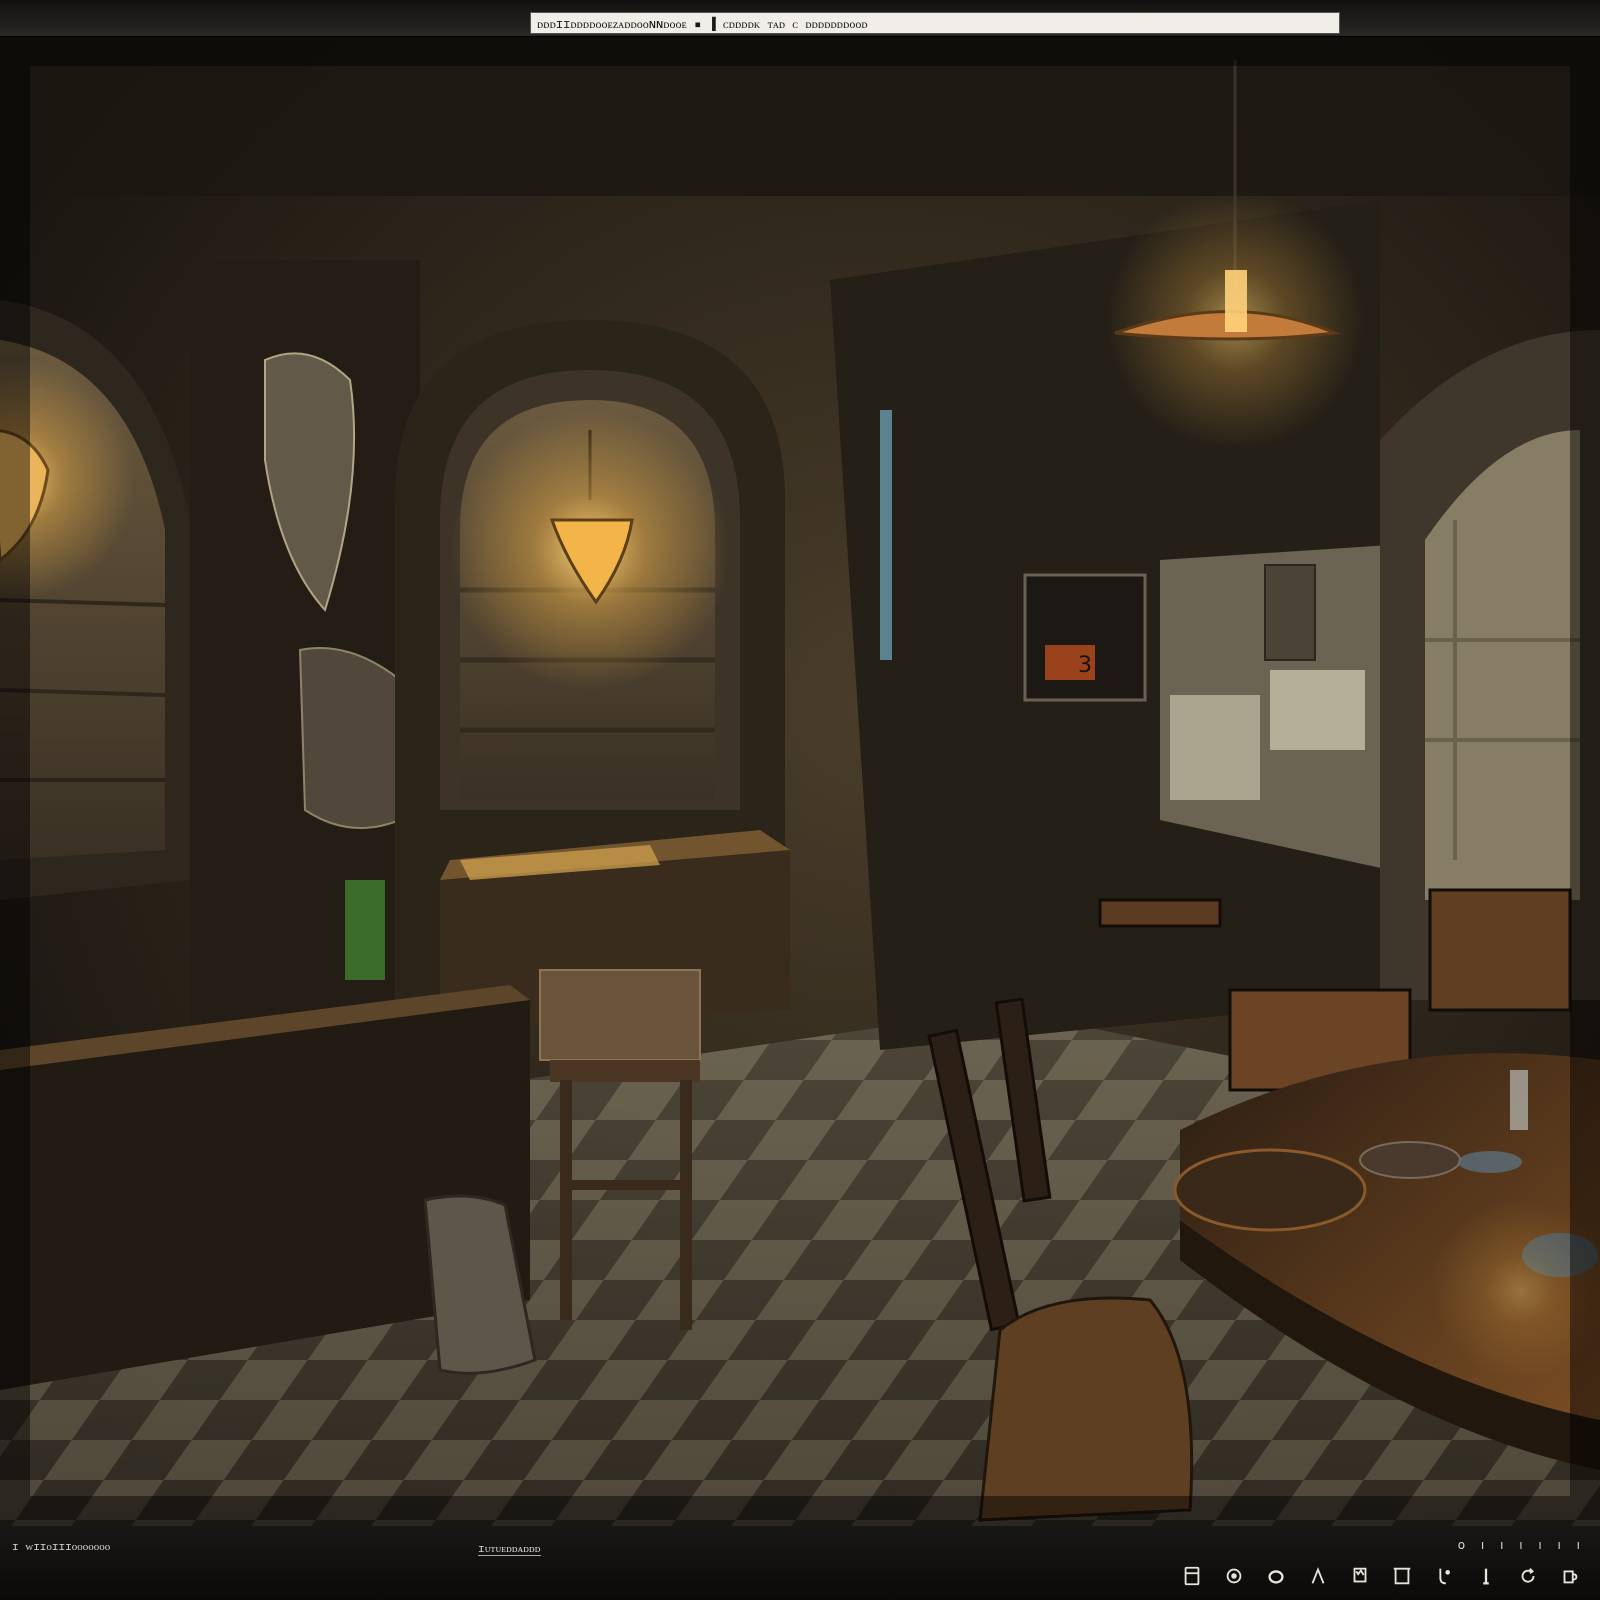 Image resolution: width=1600 pixels, height=1600 pixels. Describe the element at coordinates (1276, 1576) in the screenshot. I see `ring-icon` at that location.